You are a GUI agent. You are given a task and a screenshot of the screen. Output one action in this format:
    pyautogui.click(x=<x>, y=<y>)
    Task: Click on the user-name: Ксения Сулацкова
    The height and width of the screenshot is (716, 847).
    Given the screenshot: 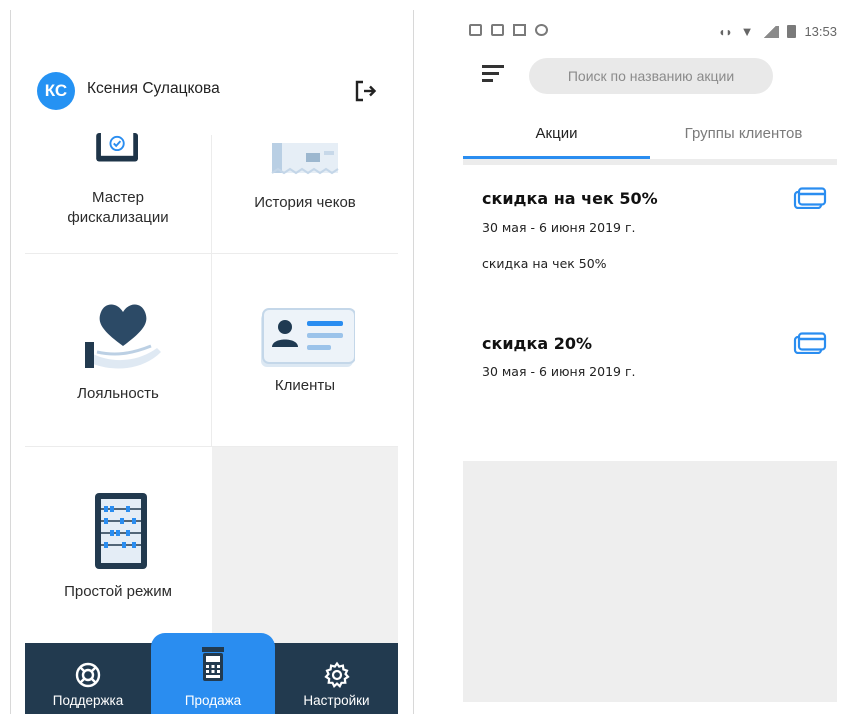 What is the action you would take?
    pyautogui.click(x=153, y=88)
    